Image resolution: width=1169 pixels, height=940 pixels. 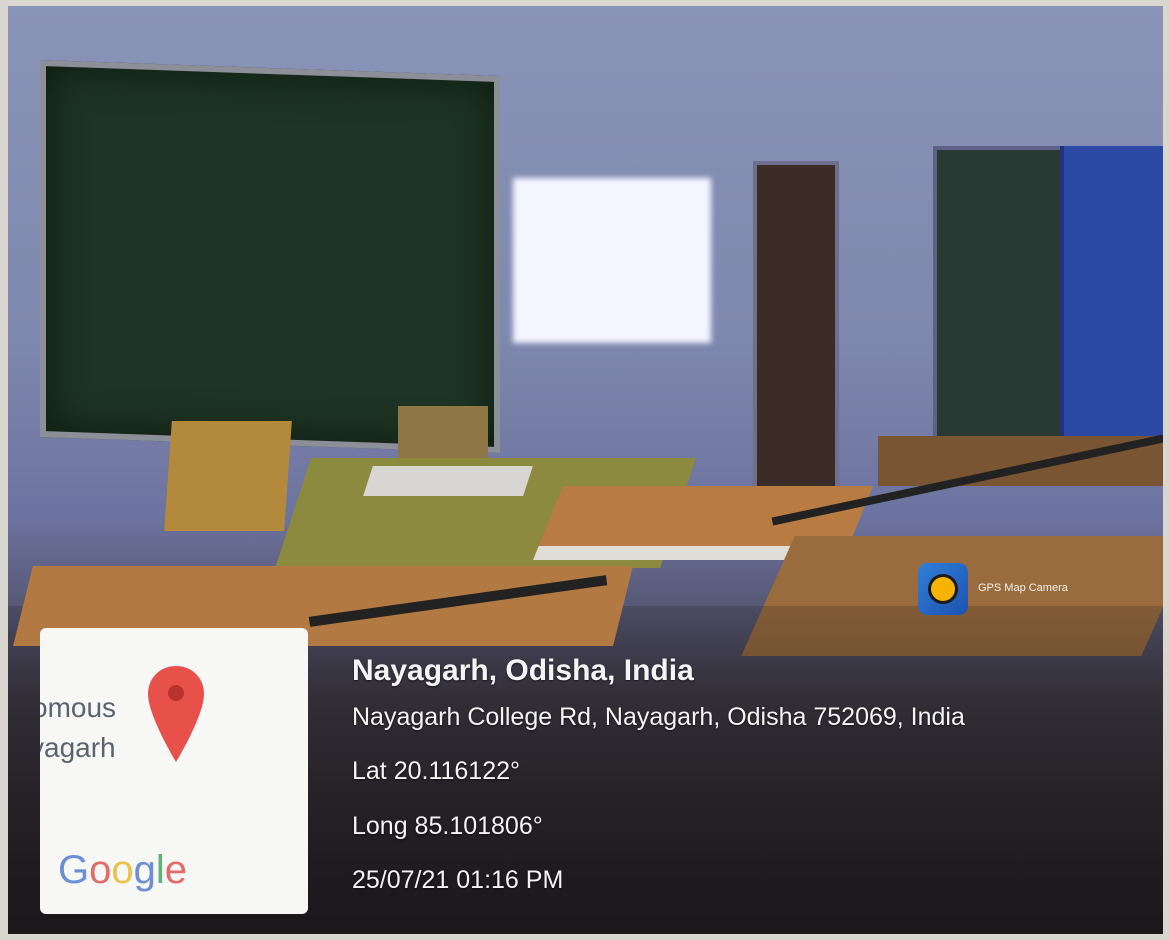 I want to click on map-pin-icon, so click(x=176, y=714).